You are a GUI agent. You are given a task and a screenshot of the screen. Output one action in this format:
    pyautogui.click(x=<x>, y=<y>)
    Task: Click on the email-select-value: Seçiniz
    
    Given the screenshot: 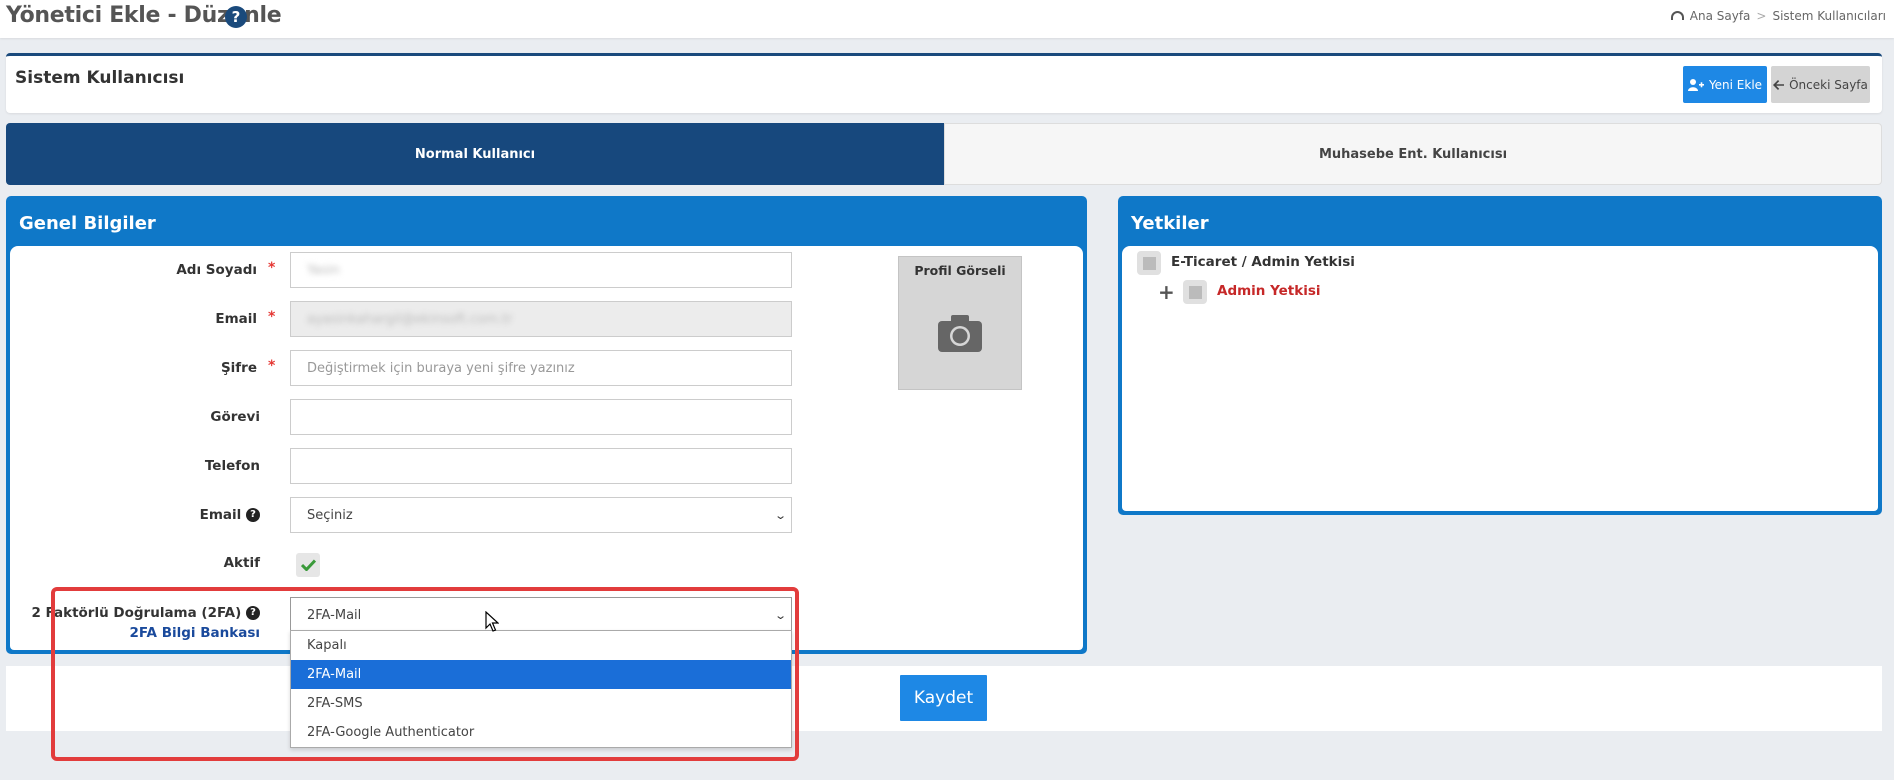 What is the action you would take?
    pyautogui.click(x=330, y=515)
    